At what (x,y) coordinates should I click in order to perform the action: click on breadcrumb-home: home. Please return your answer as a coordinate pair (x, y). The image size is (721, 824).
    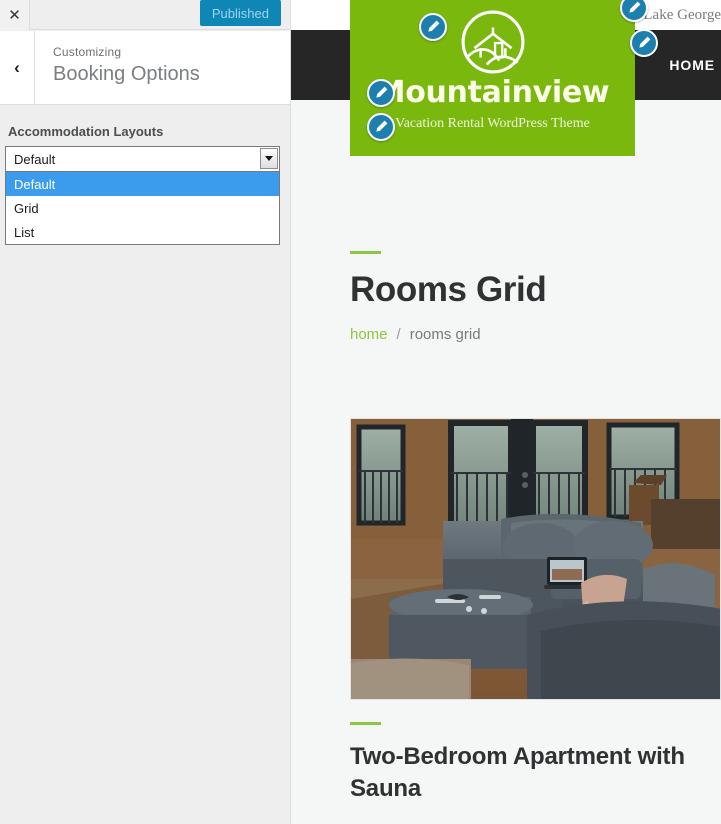
    Looking at the image, I should click on (369, 334).